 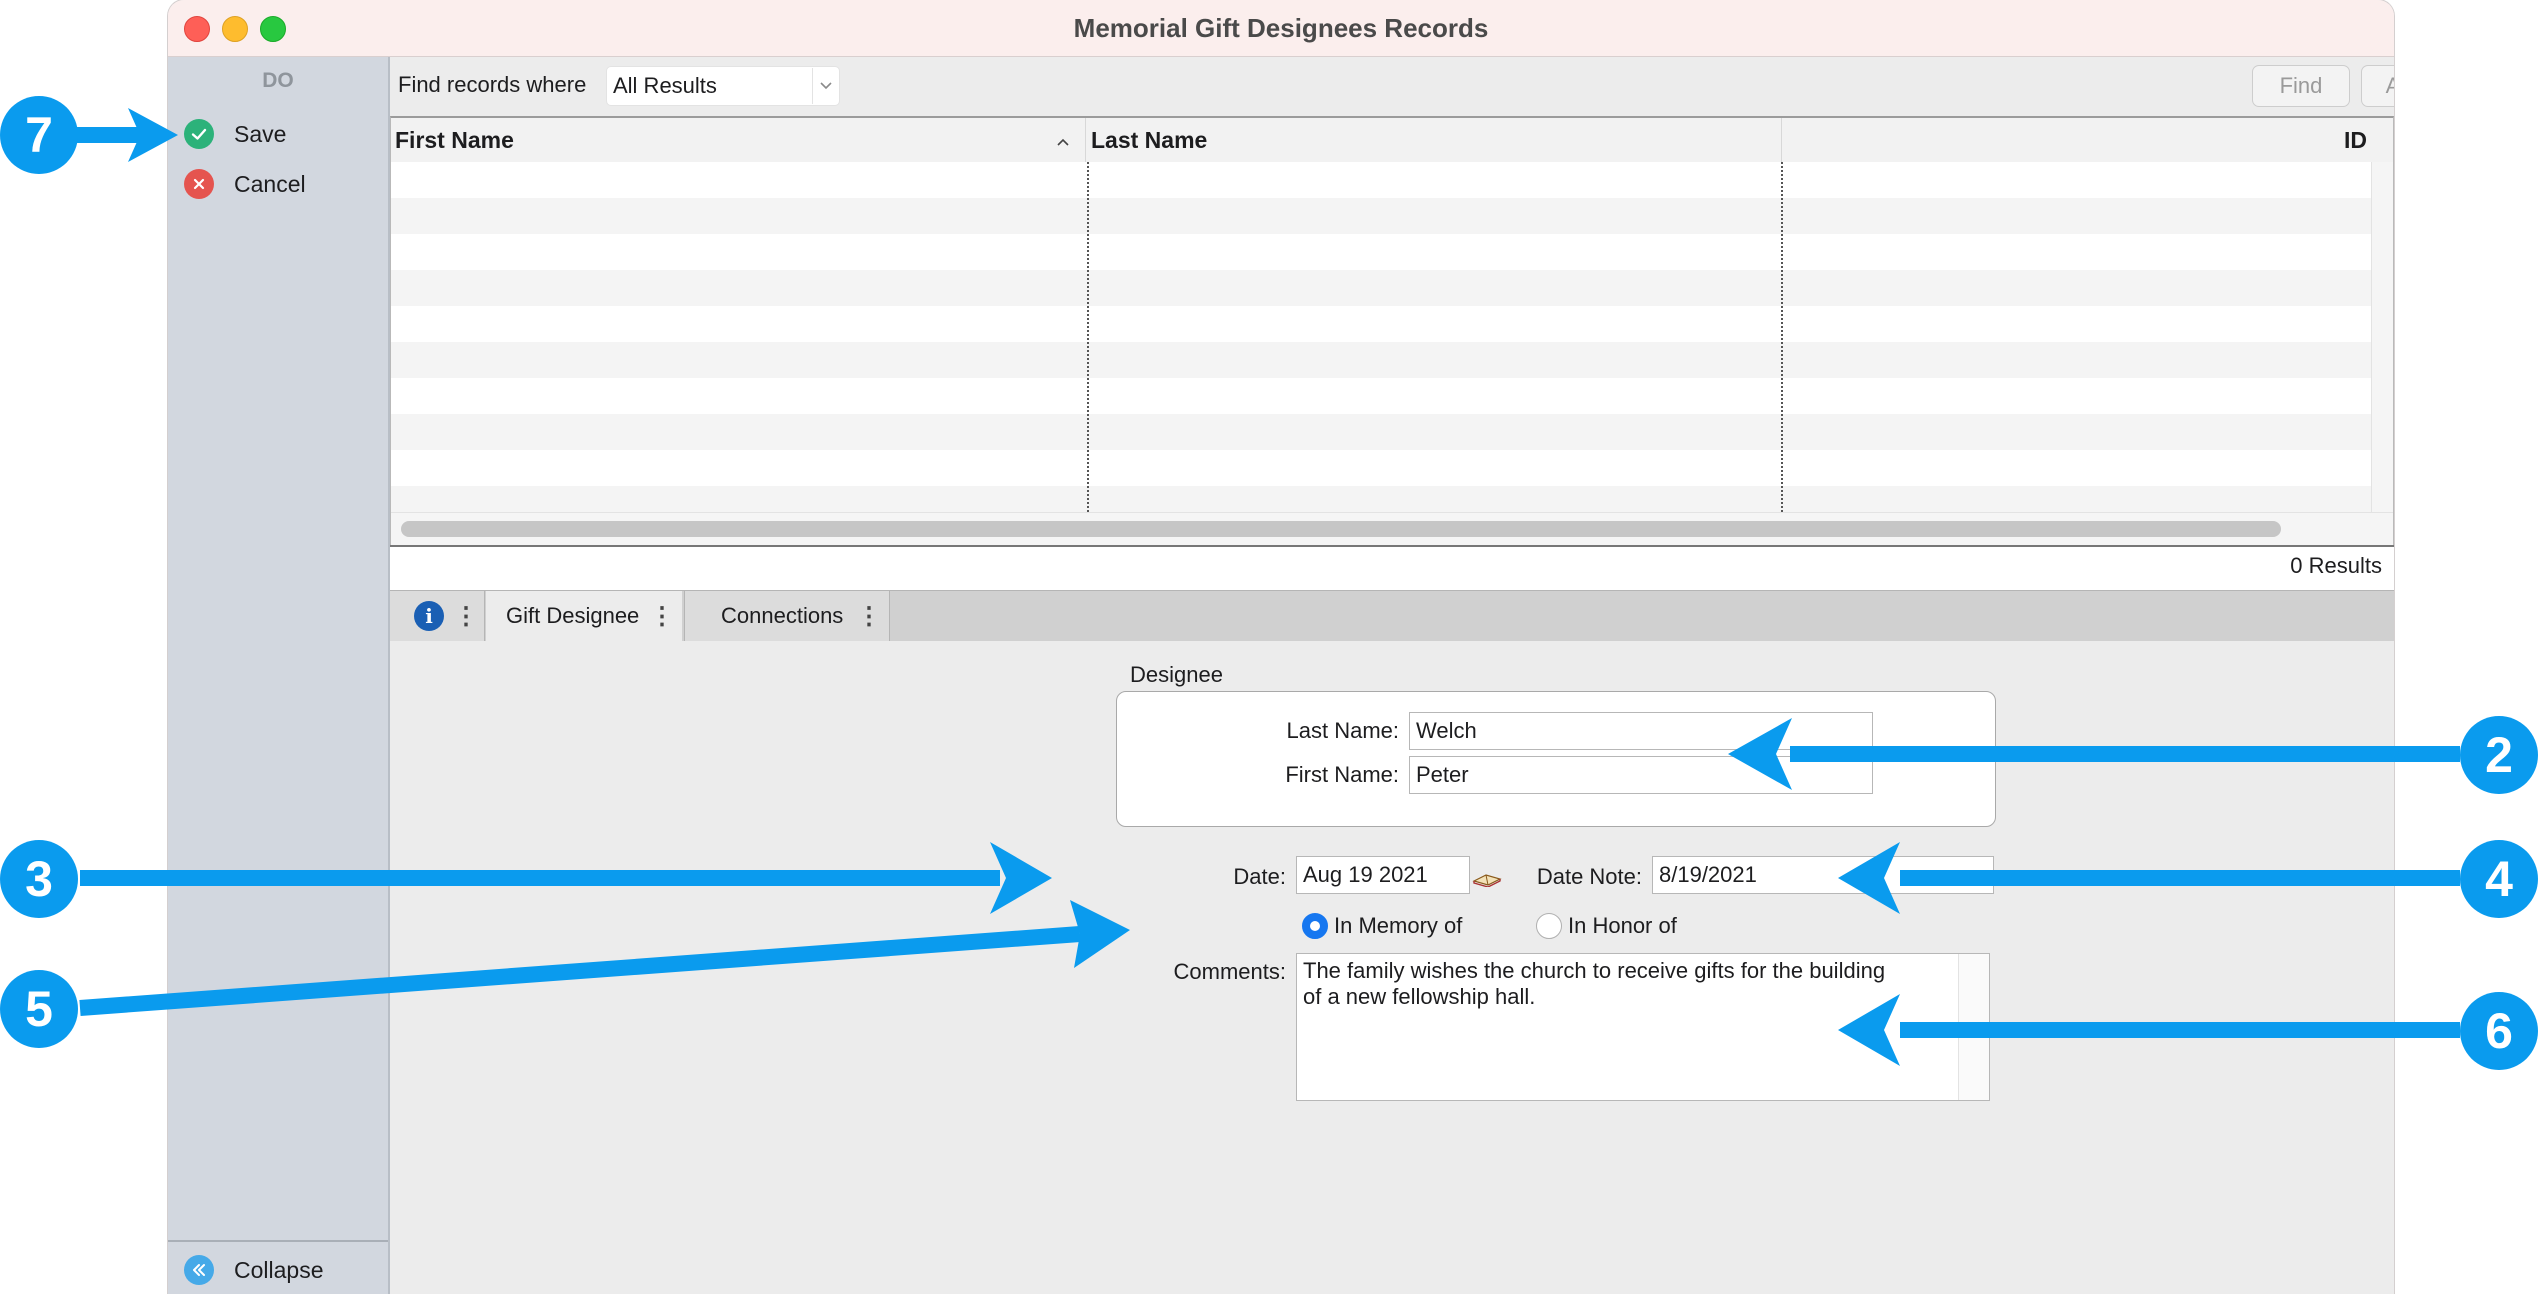 I want to click on callout-7: 7, so click(x=39, y=135).